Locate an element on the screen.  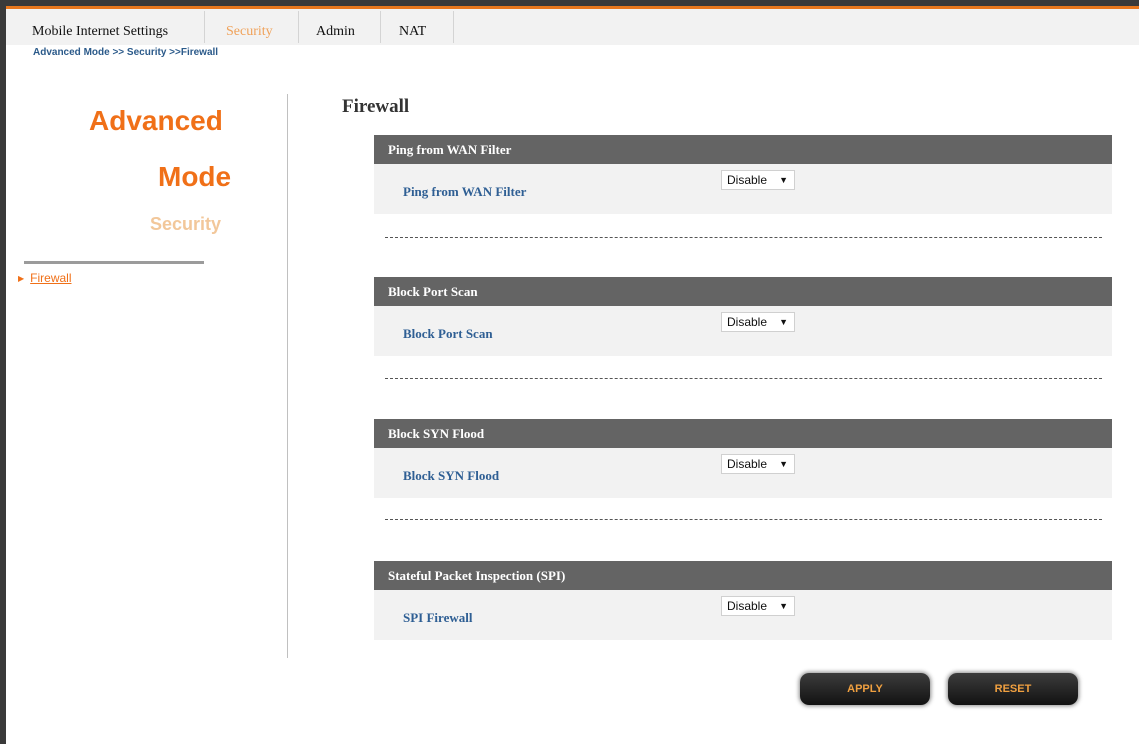
section-header-block-port-scan: Block Port Scan is located at coordinates (743, 291).